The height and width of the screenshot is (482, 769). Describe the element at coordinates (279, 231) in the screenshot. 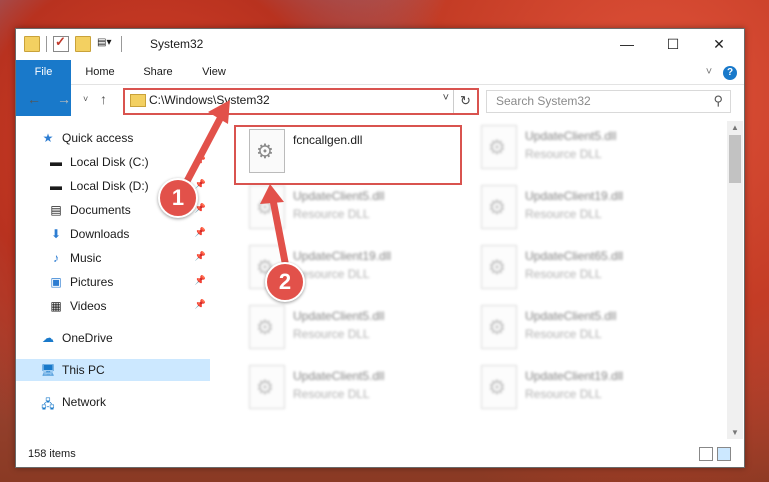

I see `arrow-two-line` at that location.